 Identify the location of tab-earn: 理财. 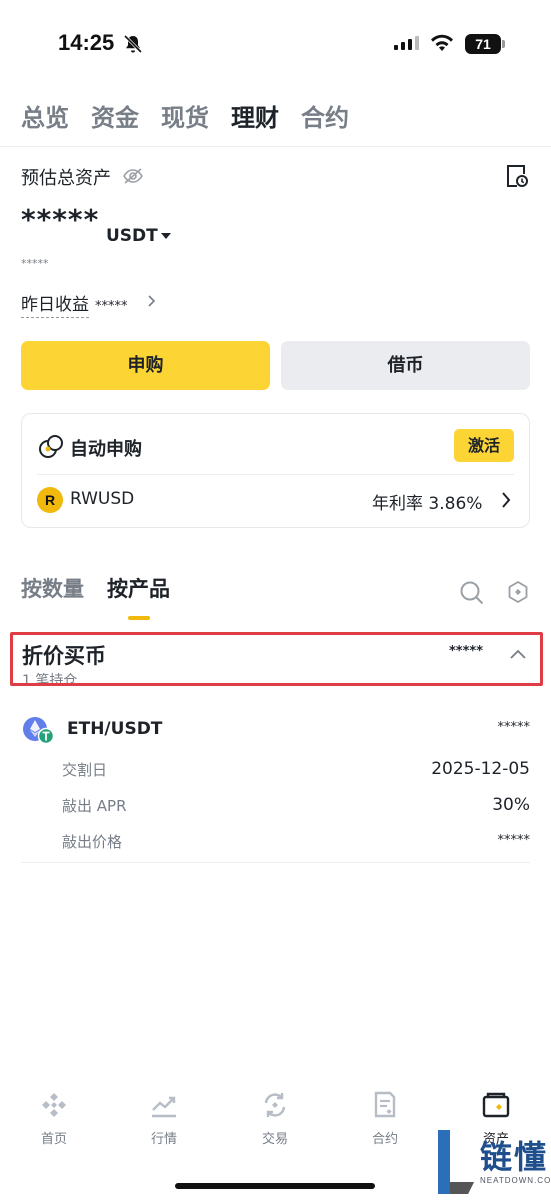
(255, 115).